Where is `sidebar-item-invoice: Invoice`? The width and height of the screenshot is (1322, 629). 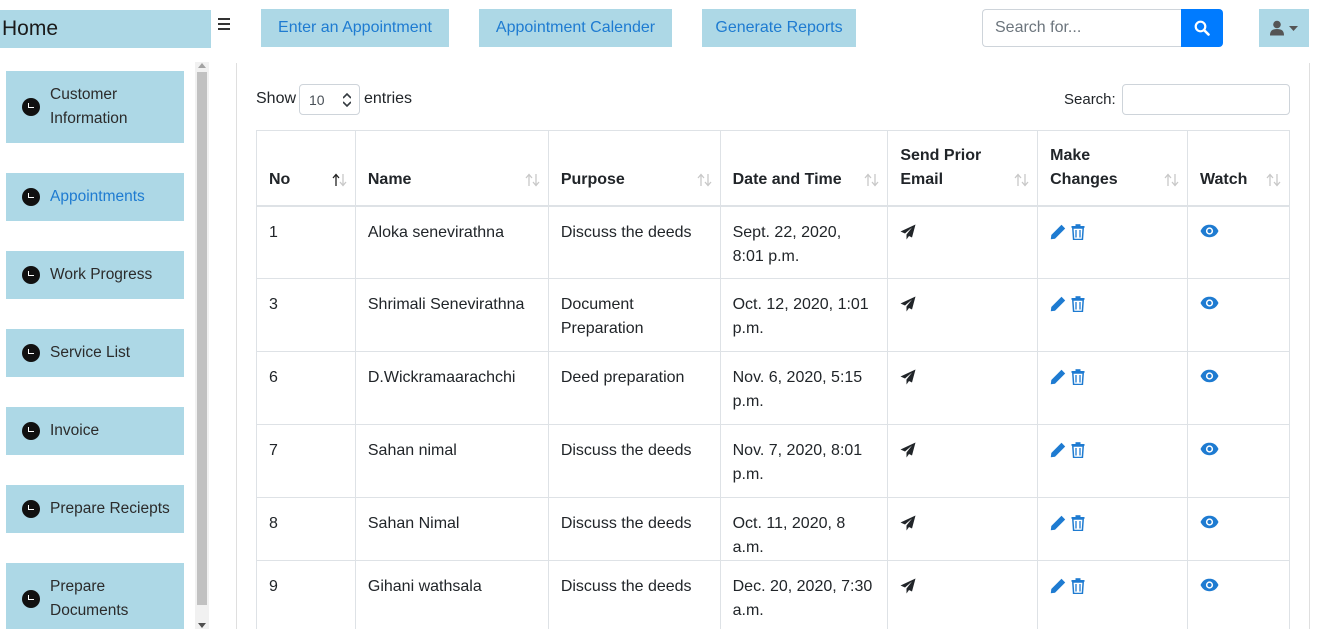 sidebar-item-invoice: Invoice is located at coordinates (95, 431).